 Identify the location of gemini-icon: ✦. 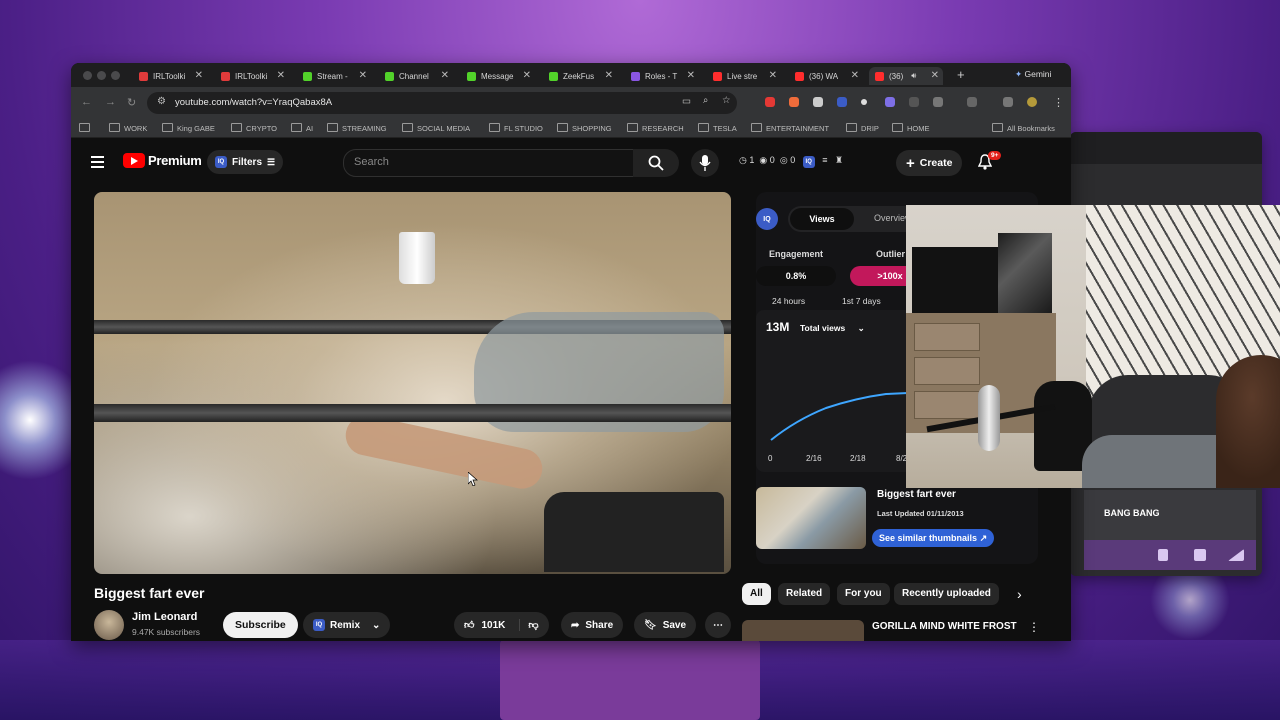
(1019, 74).